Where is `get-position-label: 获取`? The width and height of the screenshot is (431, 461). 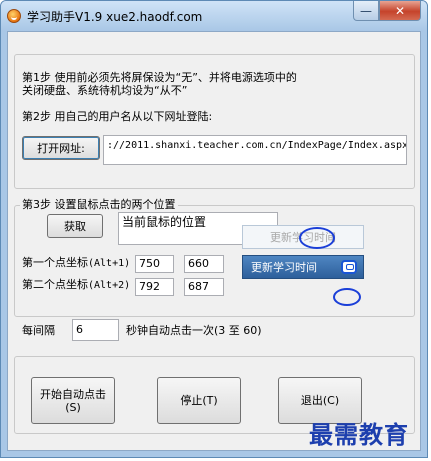 get-position-label: 获取 is located at coordinates (75, 226).